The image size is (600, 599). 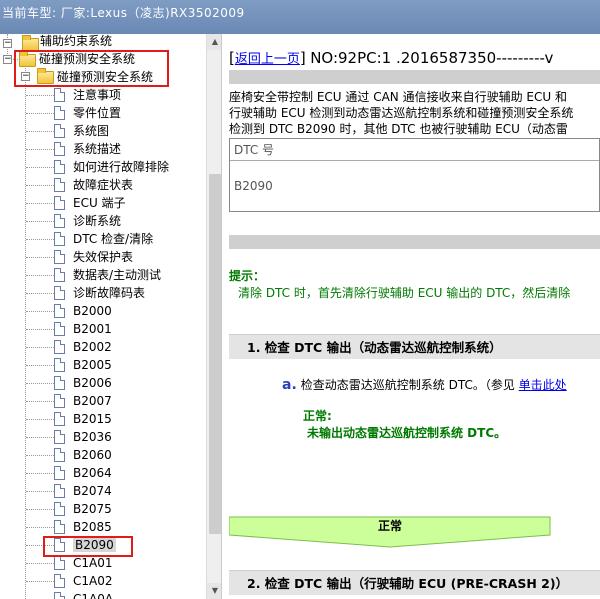 I want to click on dtc-table-cell: B2090, so click(x=253, y=186).